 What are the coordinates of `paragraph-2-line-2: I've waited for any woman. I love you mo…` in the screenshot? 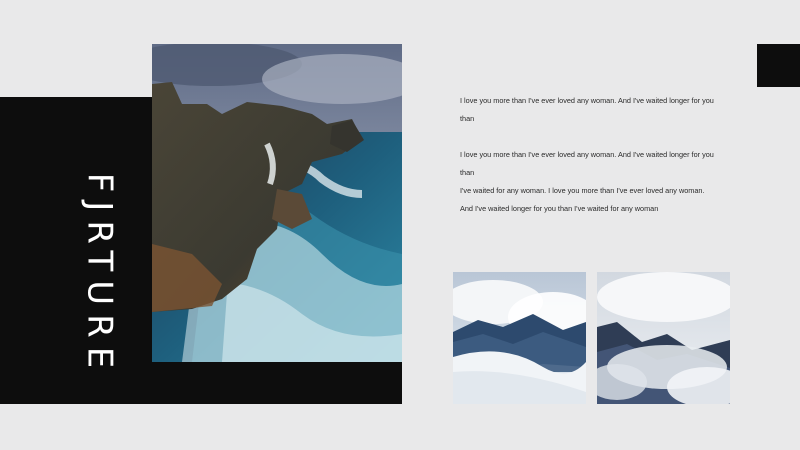 It's located at (582, 190).